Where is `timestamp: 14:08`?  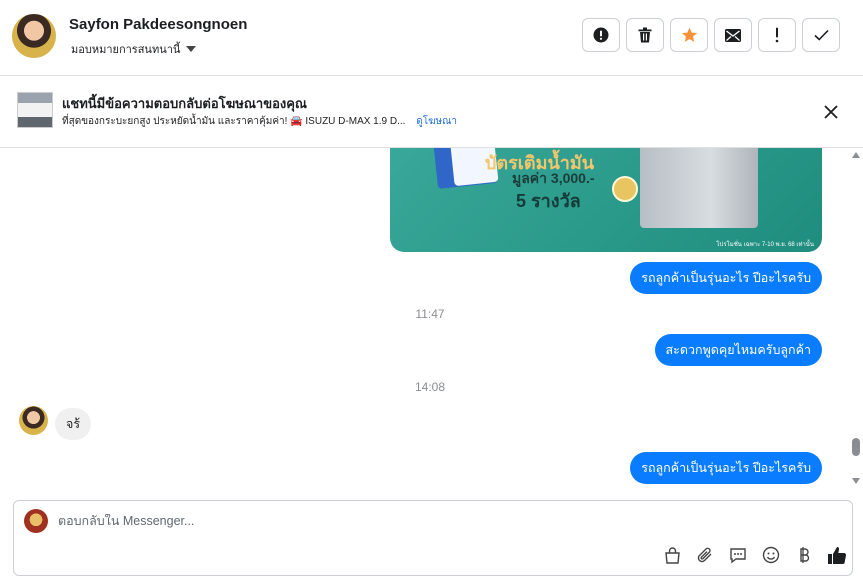
timestamp: 14:08 is located at coordinates (430, 387).